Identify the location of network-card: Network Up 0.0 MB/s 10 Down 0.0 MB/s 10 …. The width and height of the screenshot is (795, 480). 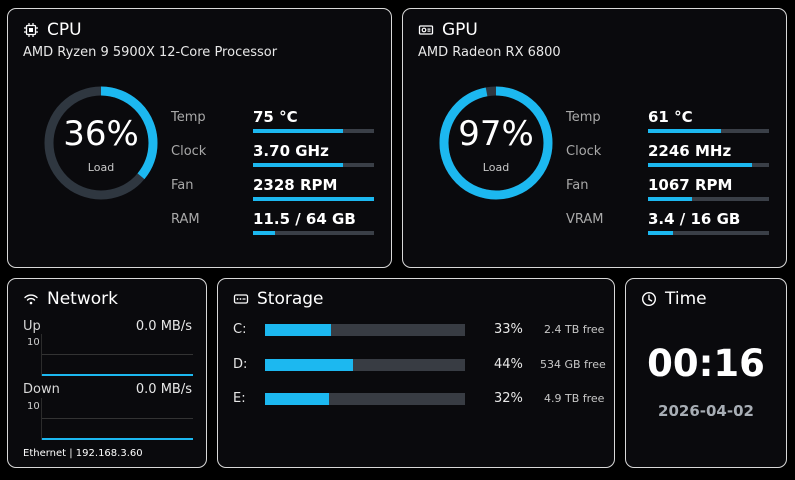
(107, 373).